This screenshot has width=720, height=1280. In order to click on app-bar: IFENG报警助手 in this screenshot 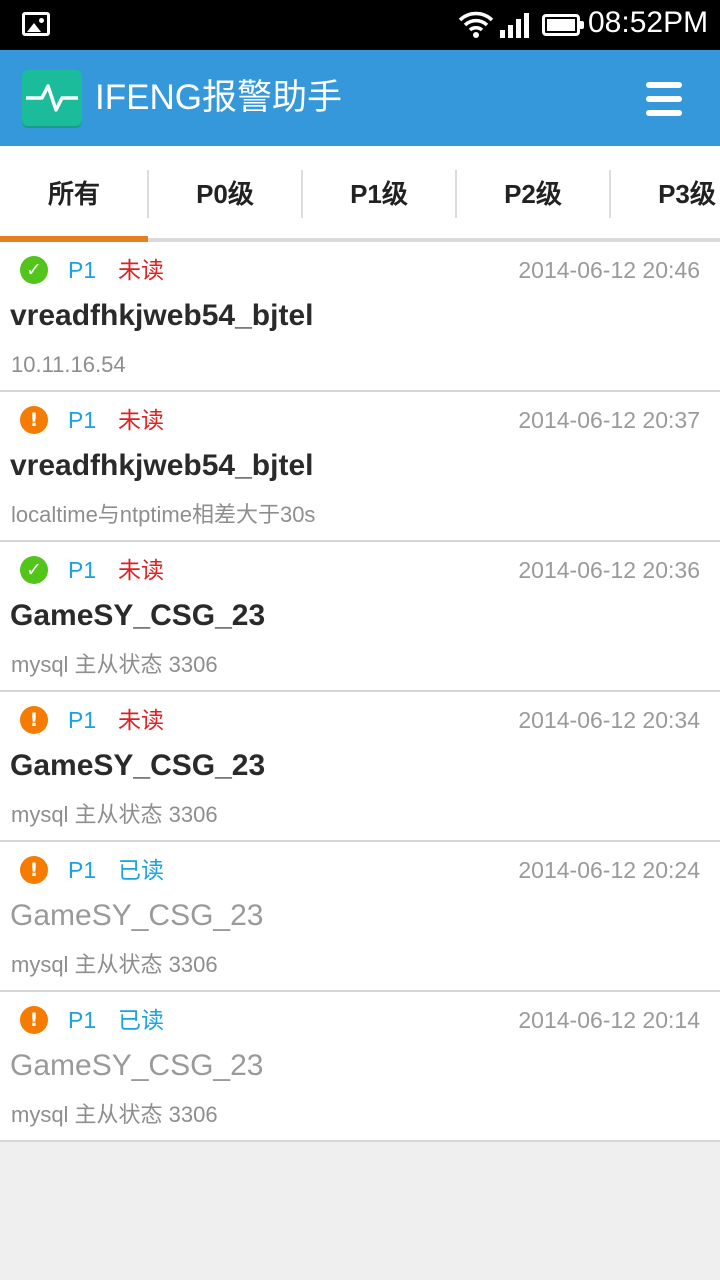, I will do `click(360, 98)`.